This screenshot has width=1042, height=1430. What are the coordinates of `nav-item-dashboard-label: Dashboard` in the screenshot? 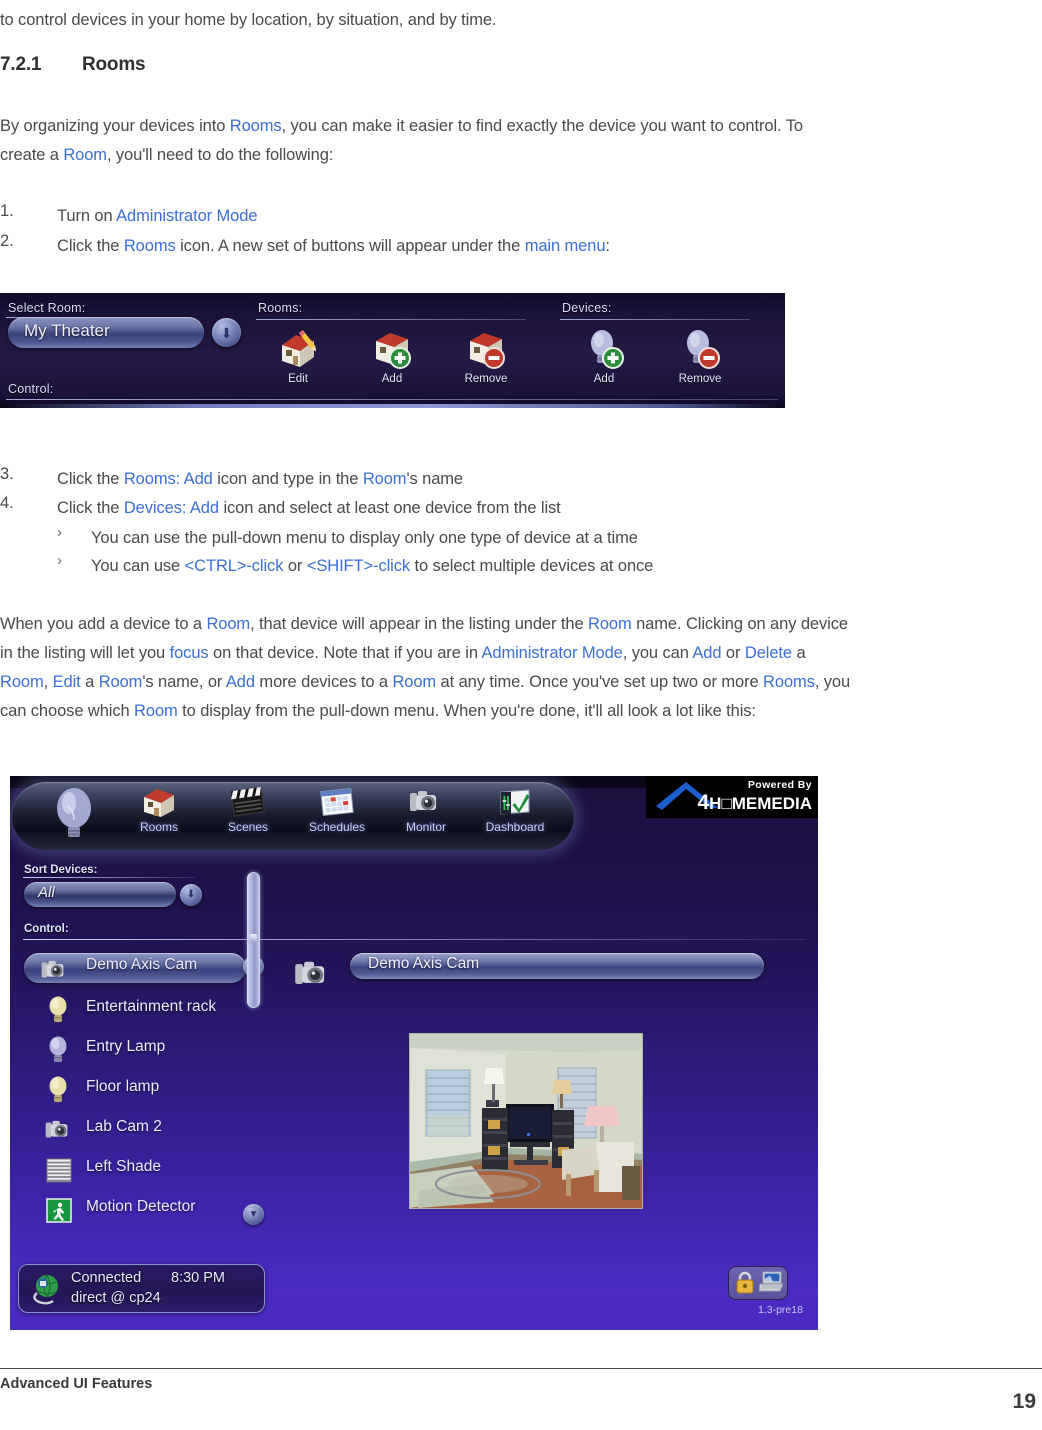 It's located at (515, 827).